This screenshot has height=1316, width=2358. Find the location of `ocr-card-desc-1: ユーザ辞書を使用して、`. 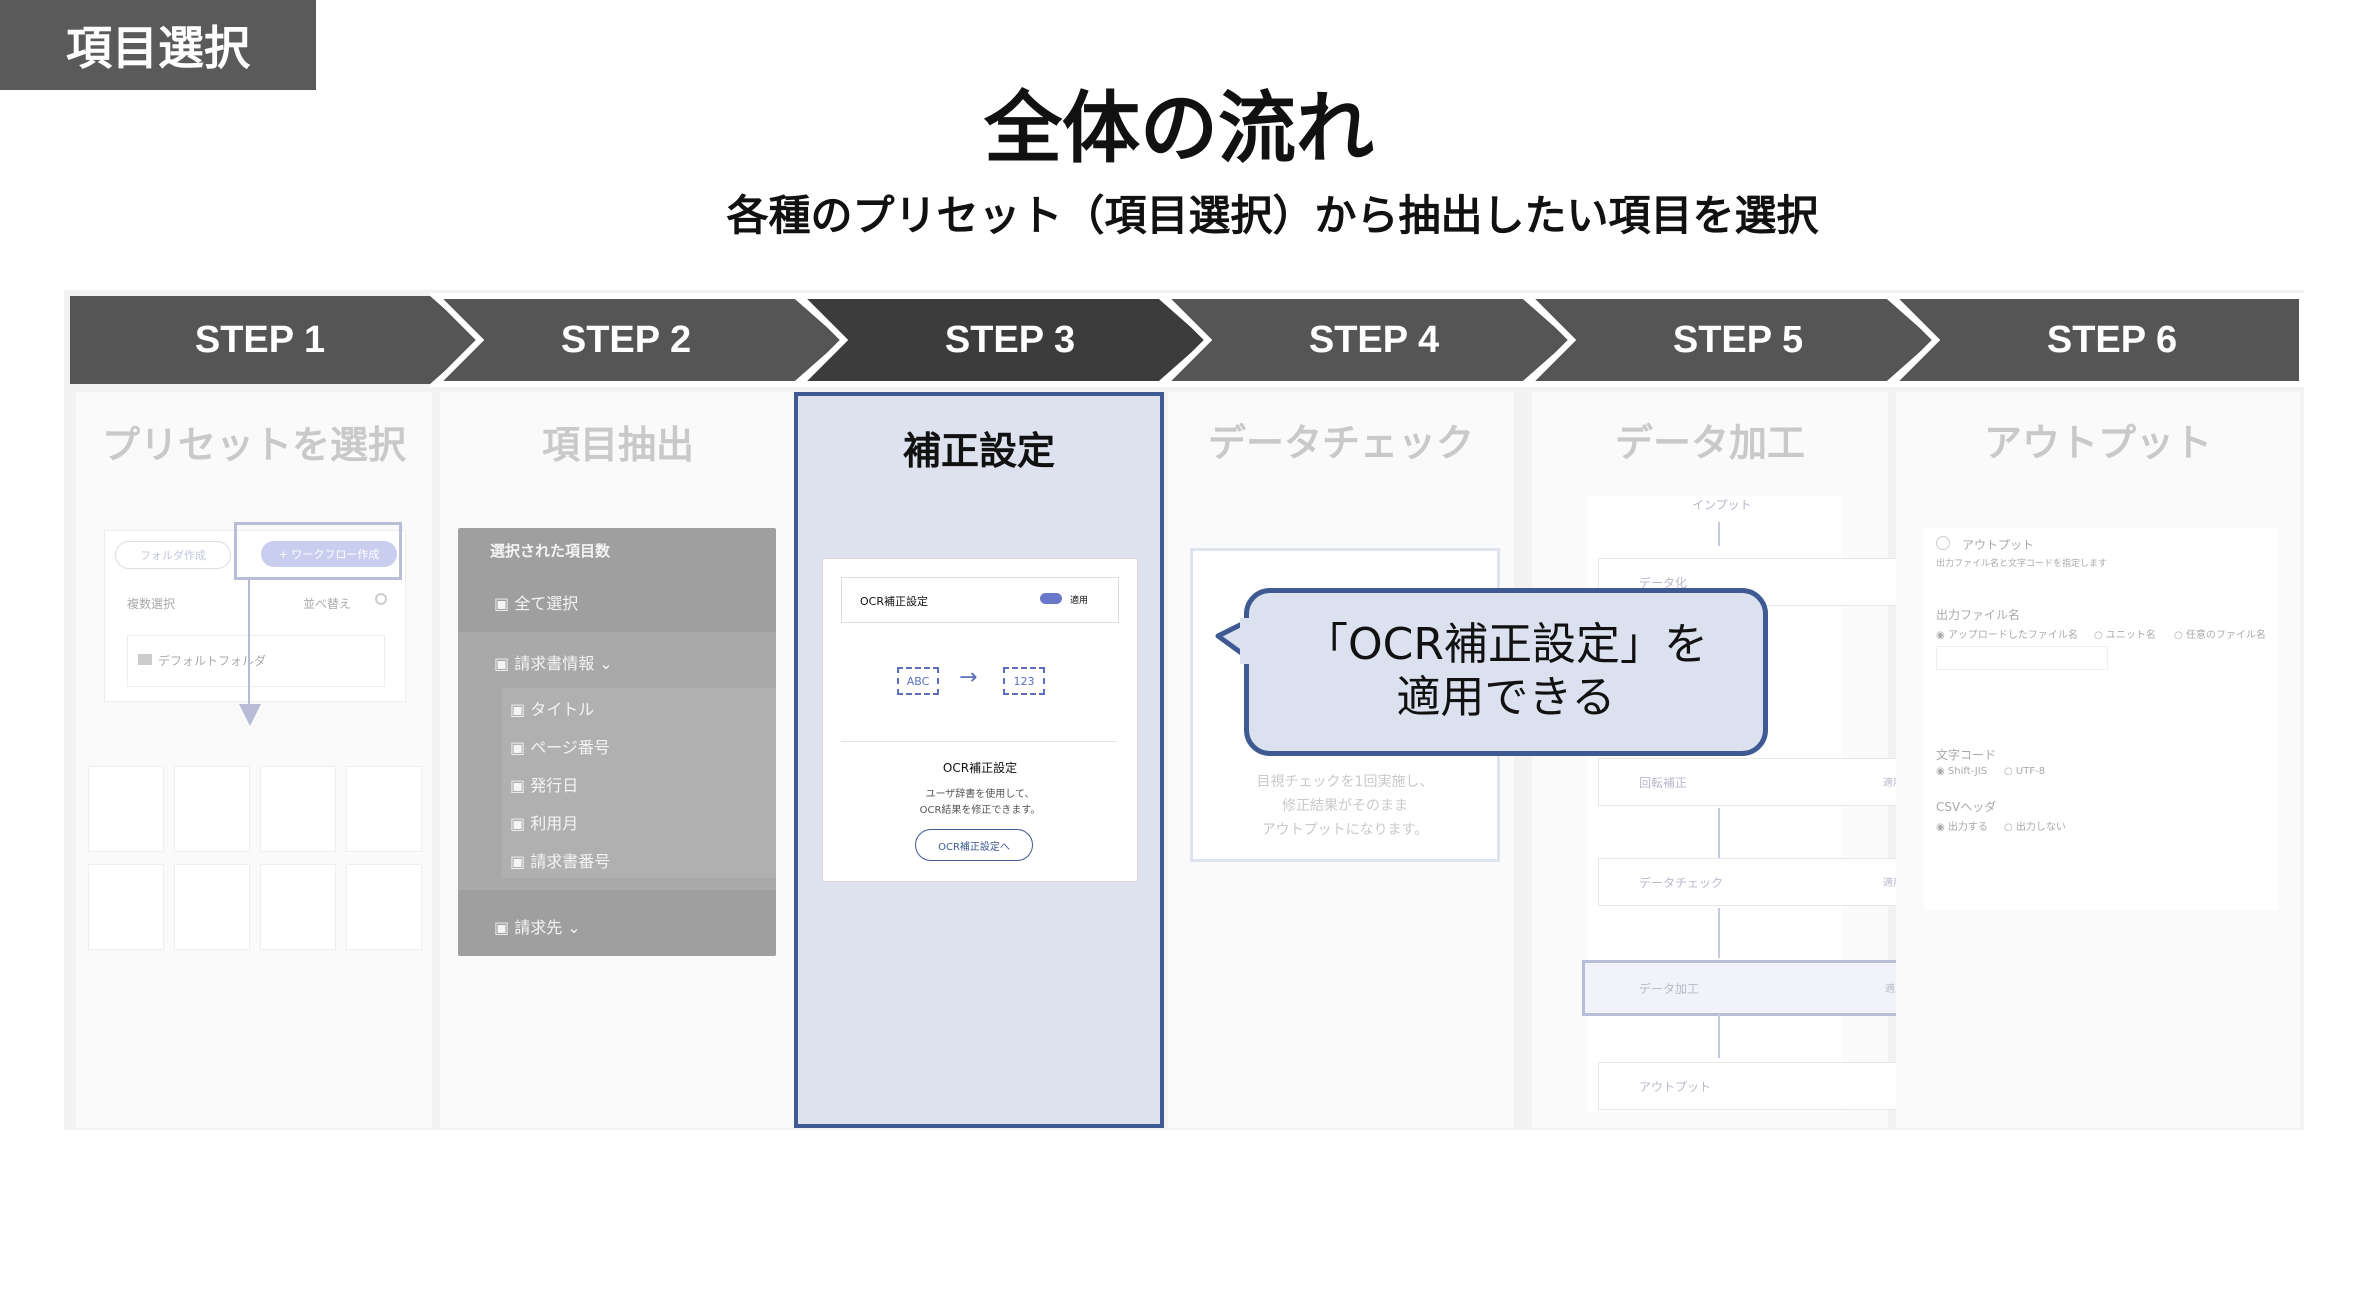

ocr-card-desc-1: ユーザ辞書を使用して、 is located at coordinates (980, 794).